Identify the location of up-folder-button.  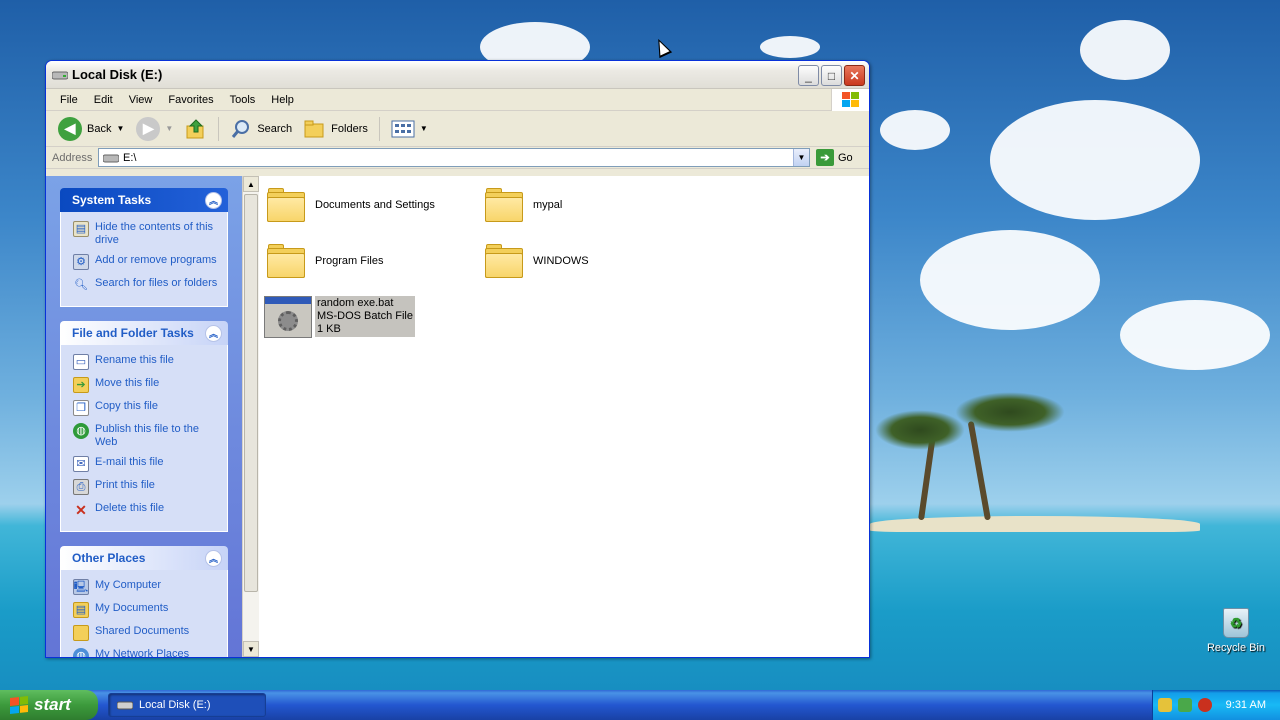
(196, 129).